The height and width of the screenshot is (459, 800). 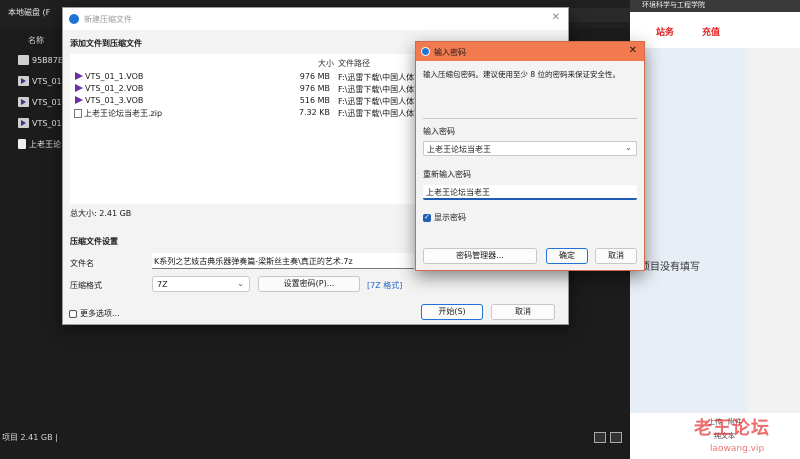 I want to click on nav-item-recharge: 充值, so click(x=711, y=31).